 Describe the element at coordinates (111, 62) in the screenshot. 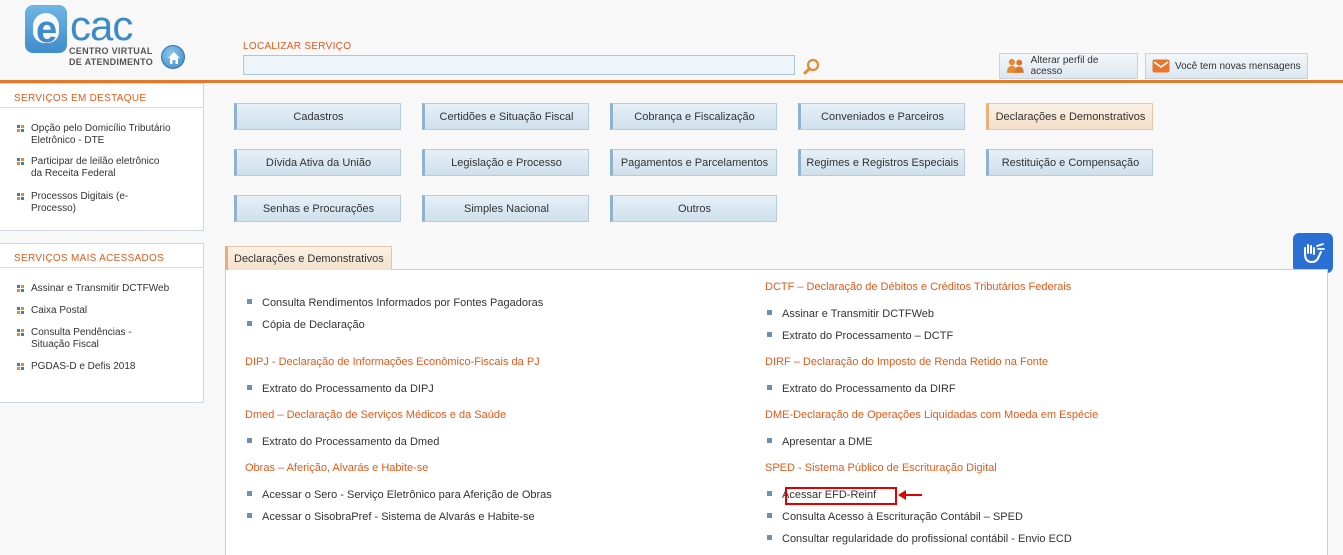

I see `logo-subtitle-line2: DE ATENDIMENTO` at that location.